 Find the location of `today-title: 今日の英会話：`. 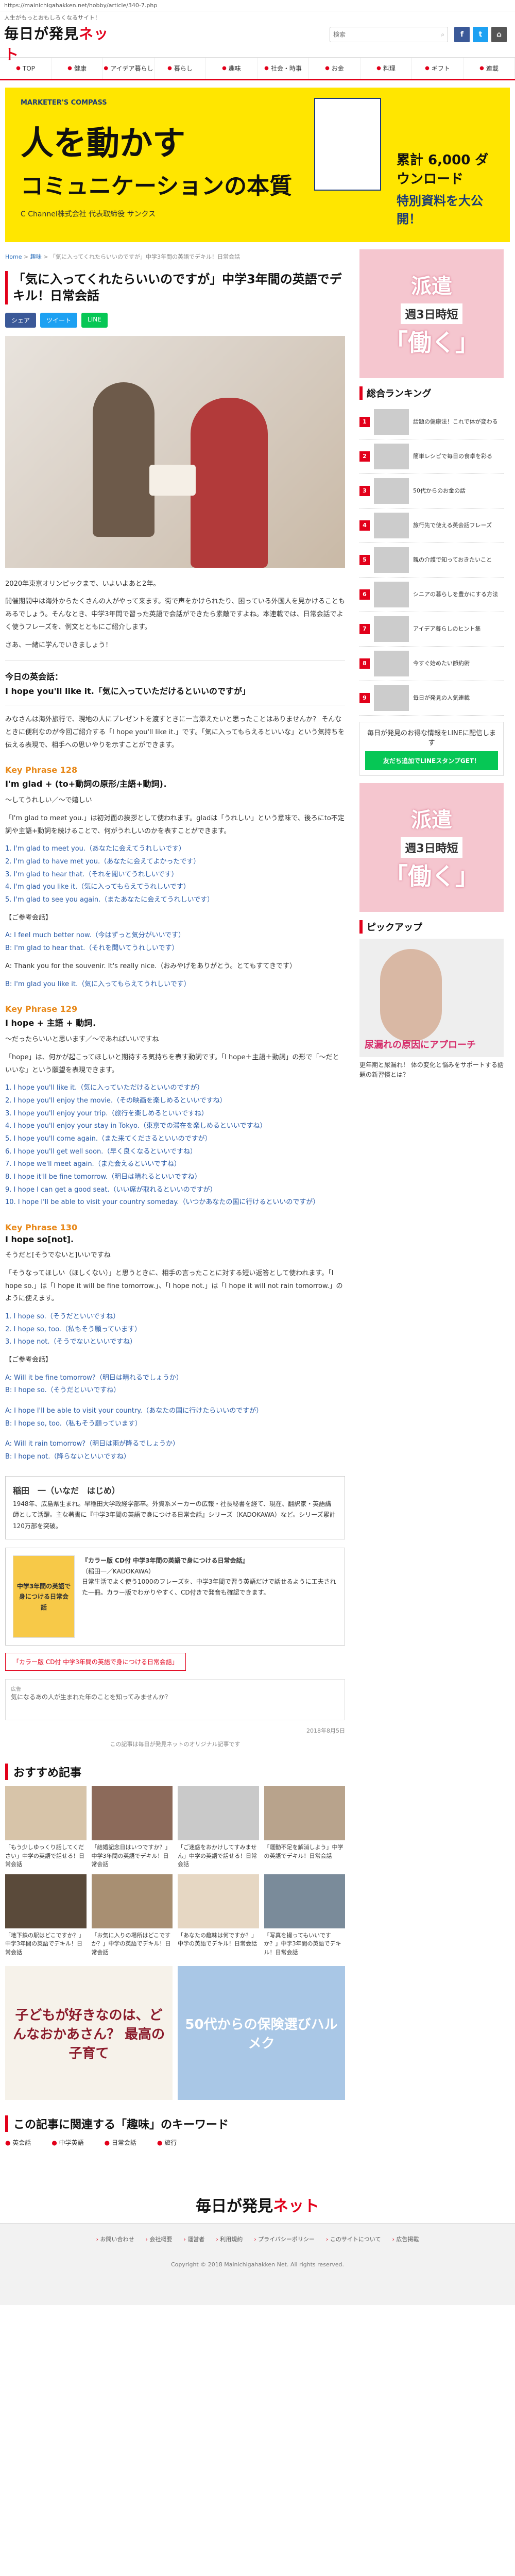

today-title: 今日の英会話： is located at coordinates (34, 677).